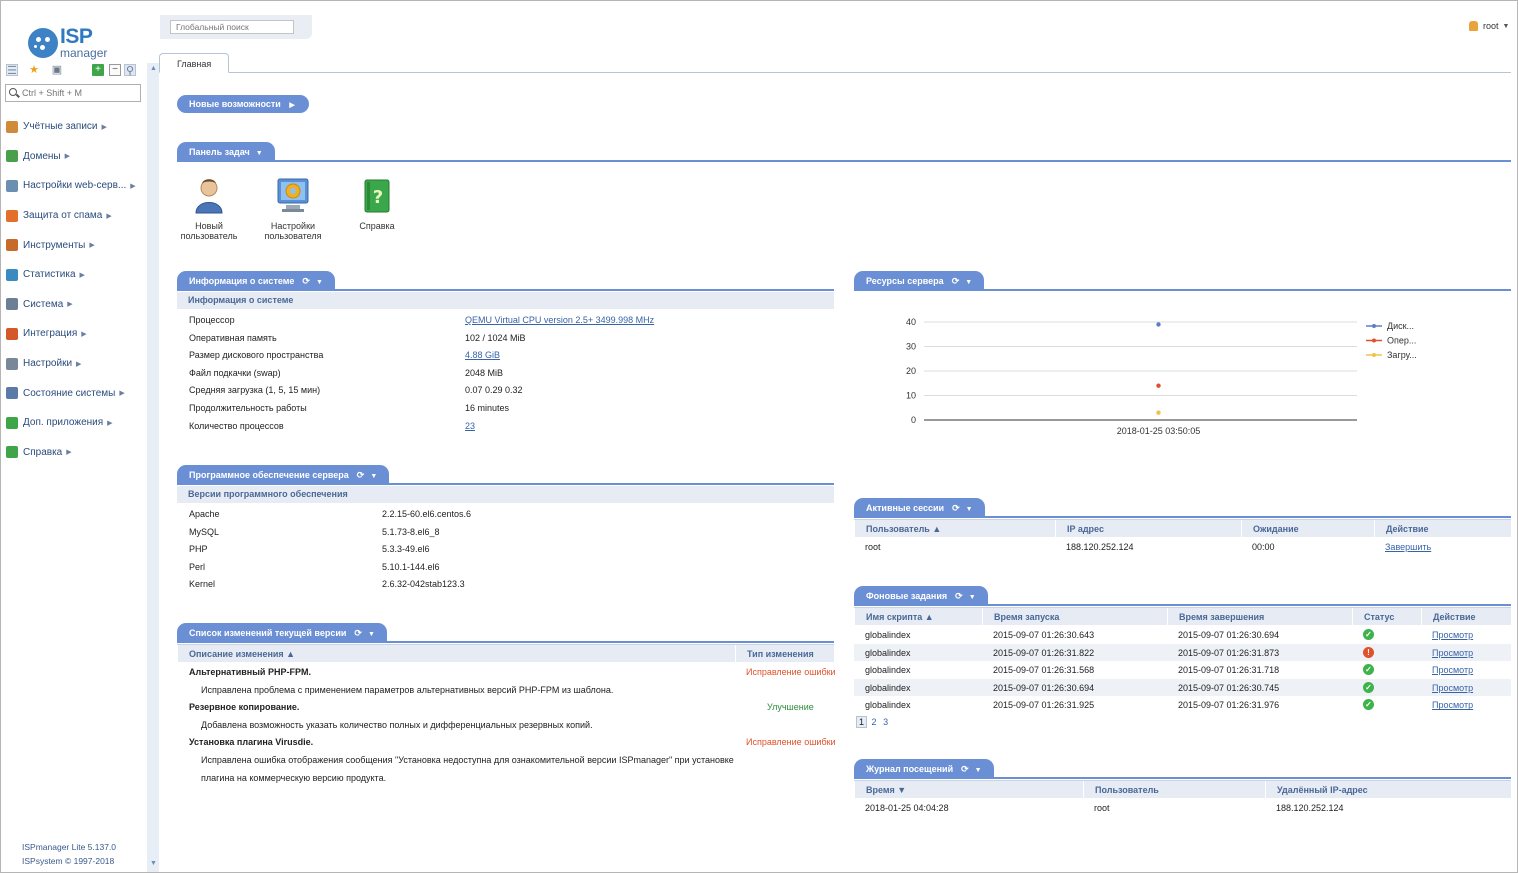 This screenshot has height=873, width=1518. What do you see at coordinates (57, 70) in the screenshot?
I see `briefcase-icon: ▣` at bounding box center [57, 70].